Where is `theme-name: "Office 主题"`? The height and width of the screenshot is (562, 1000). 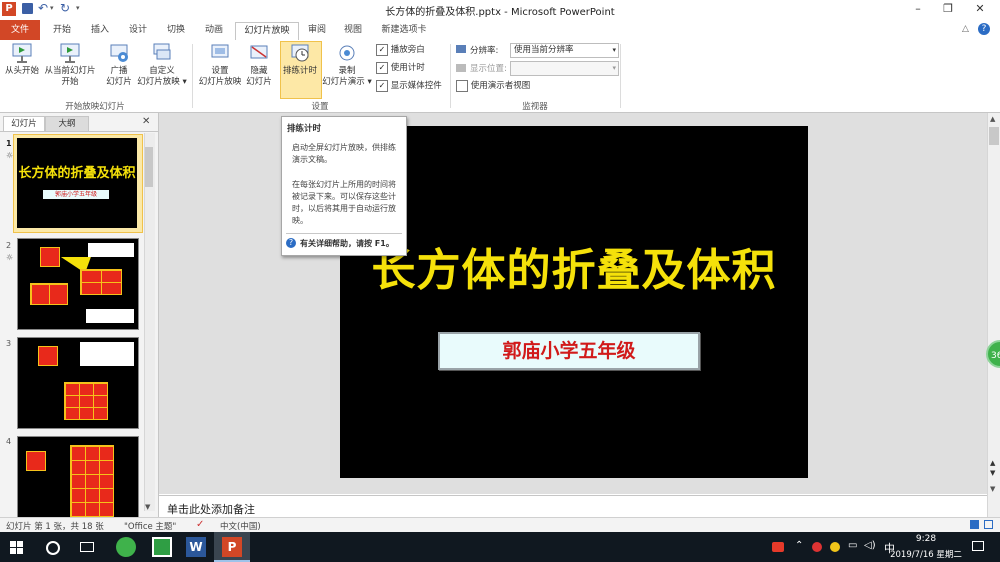
theme-name: "Office 主题" is located at coordinates (150, 526).